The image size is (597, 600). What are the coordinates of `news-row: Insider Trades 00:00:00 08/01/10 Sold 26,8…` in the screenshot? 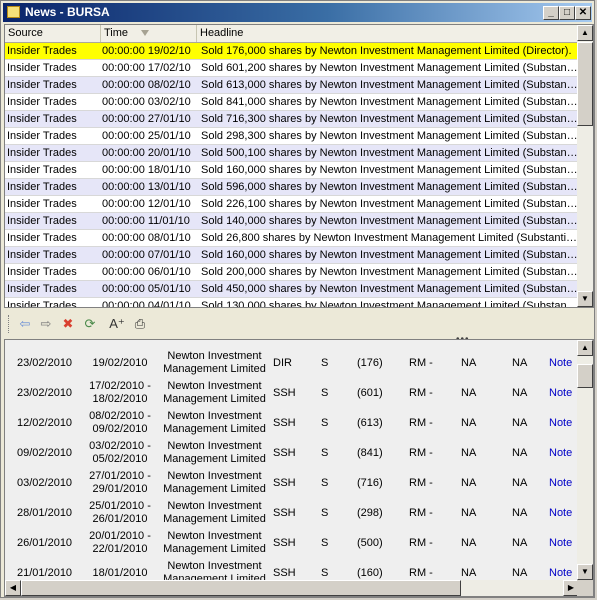 It's located at (292, 238).